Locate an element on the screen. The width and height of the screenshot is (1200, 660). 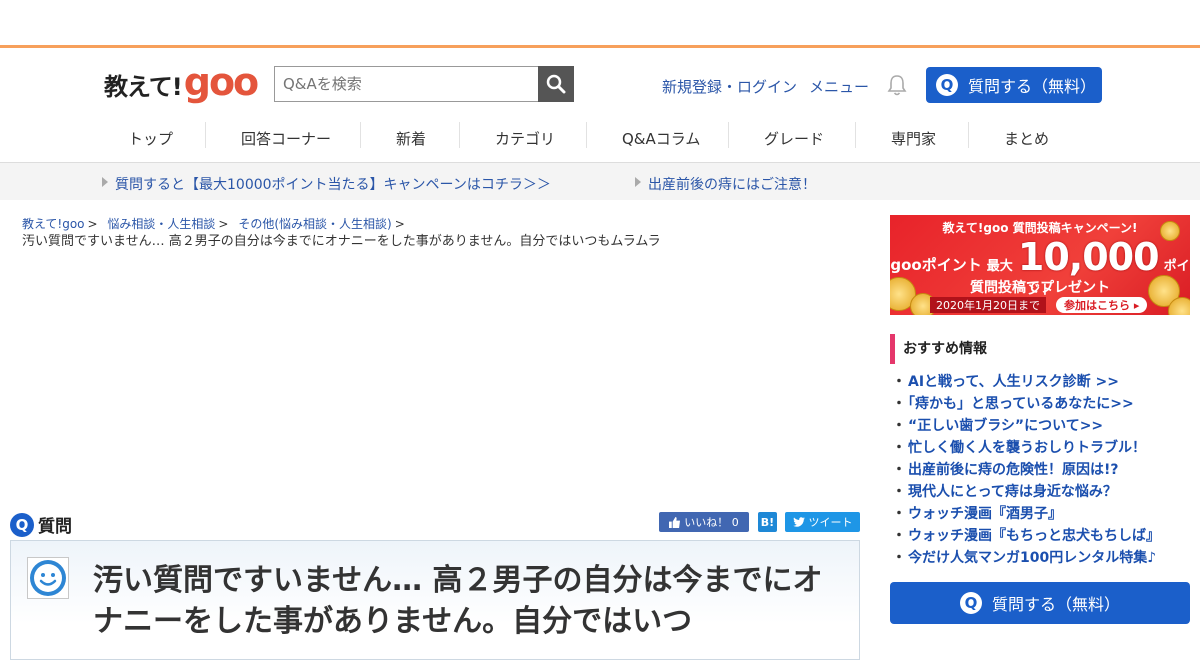
list-item: ・現代人にとって痔は身近な悩み？ is located at coordinates (1026, 492).